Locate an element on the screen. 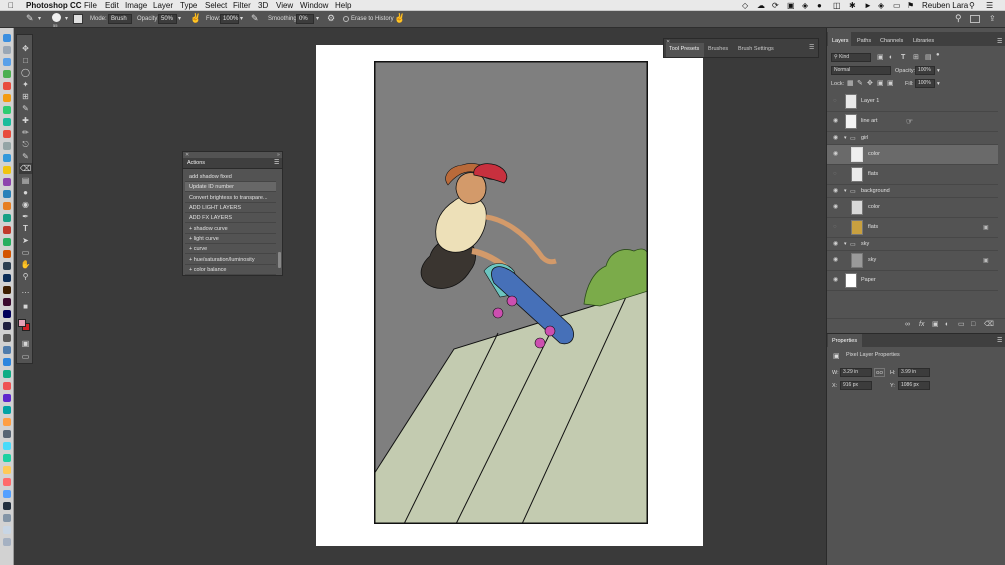 This screenshot has width=1005, height=565. smoothing-settings-gear-icon: ⚙ is located at coordinates (331, 18).